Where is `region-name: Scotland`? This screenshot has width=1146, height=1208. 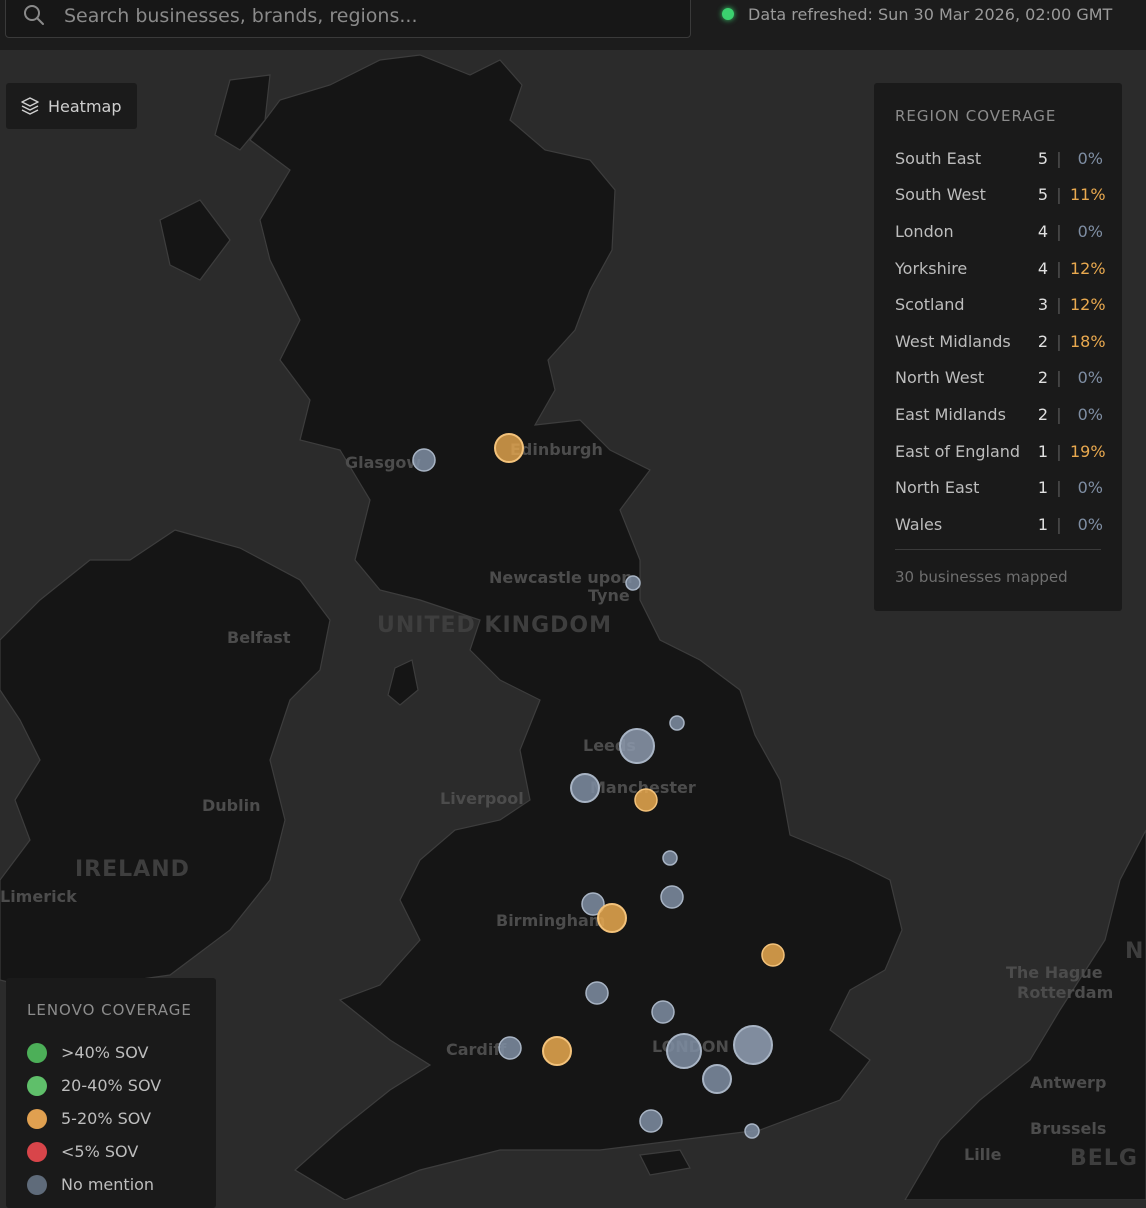 region-name: Scotland is located at coordinates (930, 305).